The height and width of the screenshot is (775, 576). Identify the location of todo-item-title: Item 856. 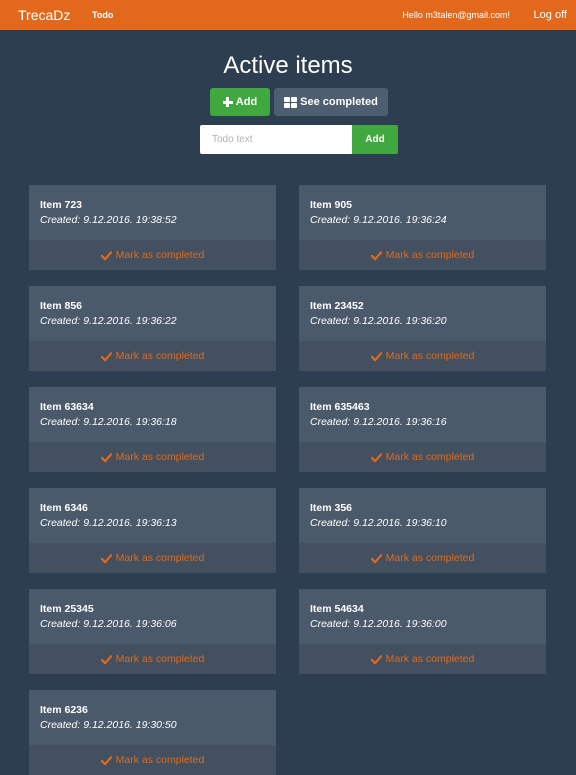
(61, 306).